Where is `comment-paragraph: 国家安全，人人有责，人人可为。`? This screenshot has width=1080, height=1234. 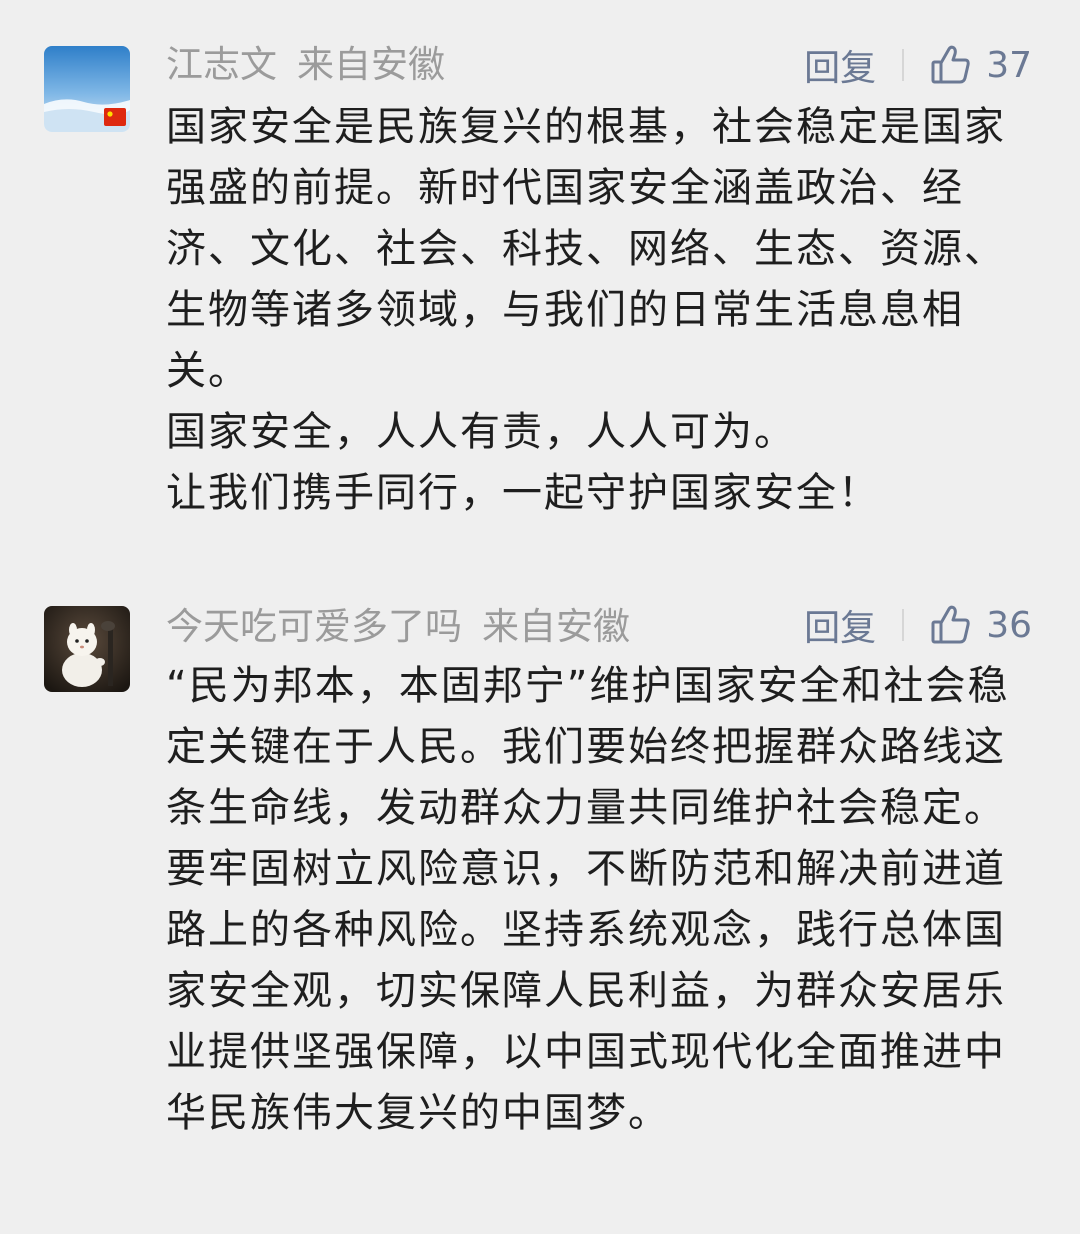
comment-paragraph: 国家安全，人人有责，人人可为。 is located at coordinates (481, 432).